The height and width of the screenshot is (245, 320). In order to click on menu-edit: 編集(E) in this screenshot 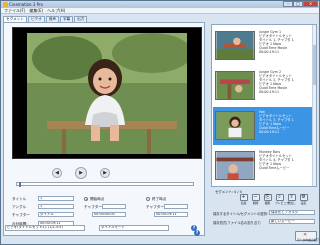, I will do `click(36, 10)`.